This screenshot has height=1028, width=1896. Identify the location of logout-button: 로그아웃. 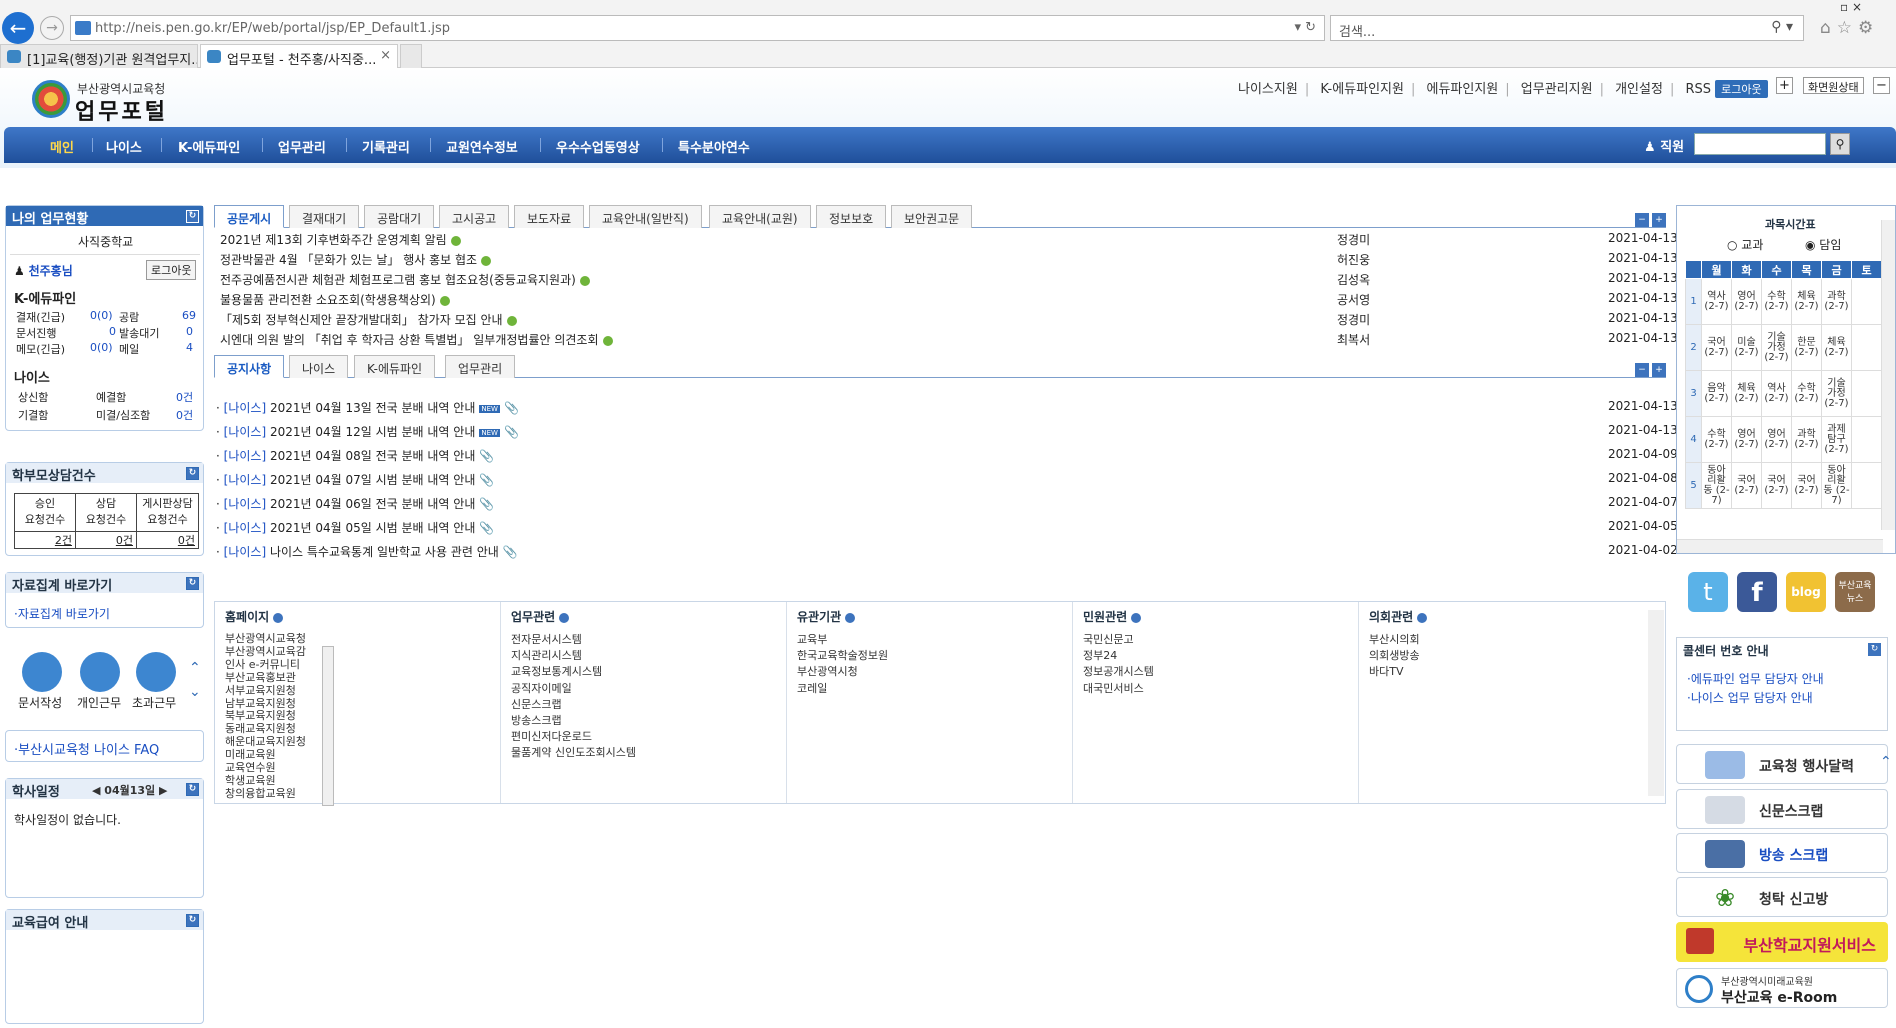
(1741, 89).